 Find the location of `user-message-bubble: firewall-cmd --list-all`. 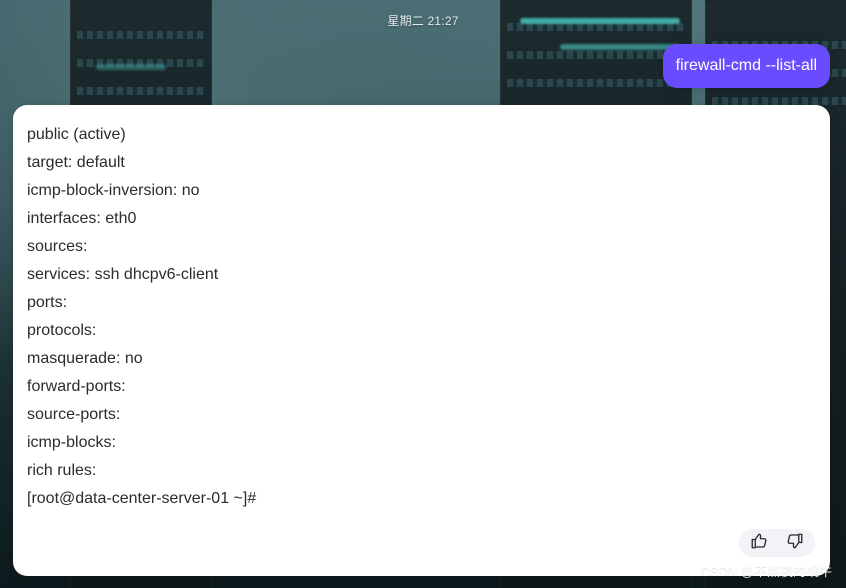

user-message-bubble: firewall-cmd --list-all is located at coordinates (746, 66).